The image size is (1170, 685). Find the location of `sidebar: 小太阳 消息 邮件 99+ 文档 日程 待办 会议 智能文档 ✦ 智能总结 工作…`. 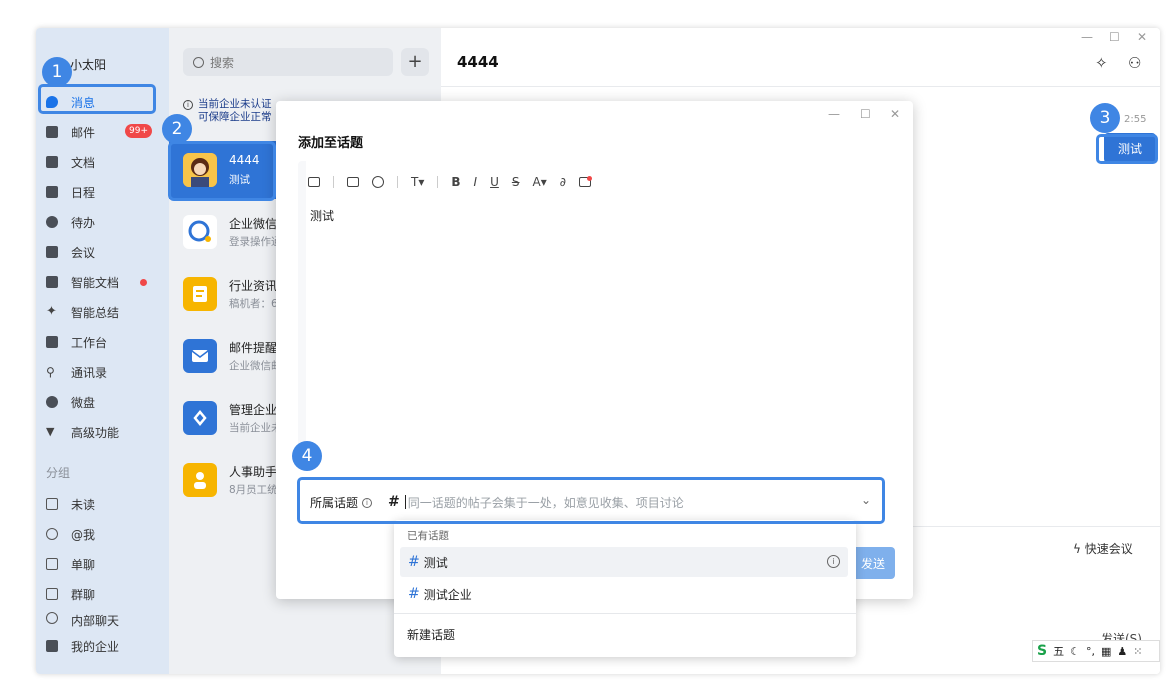

sidebar: 小太阳 消息 邮件 99+ 文档 日程 待办 会议 智能文档 ✦ 智能总结 工作… is located at coordinates (102, 351).